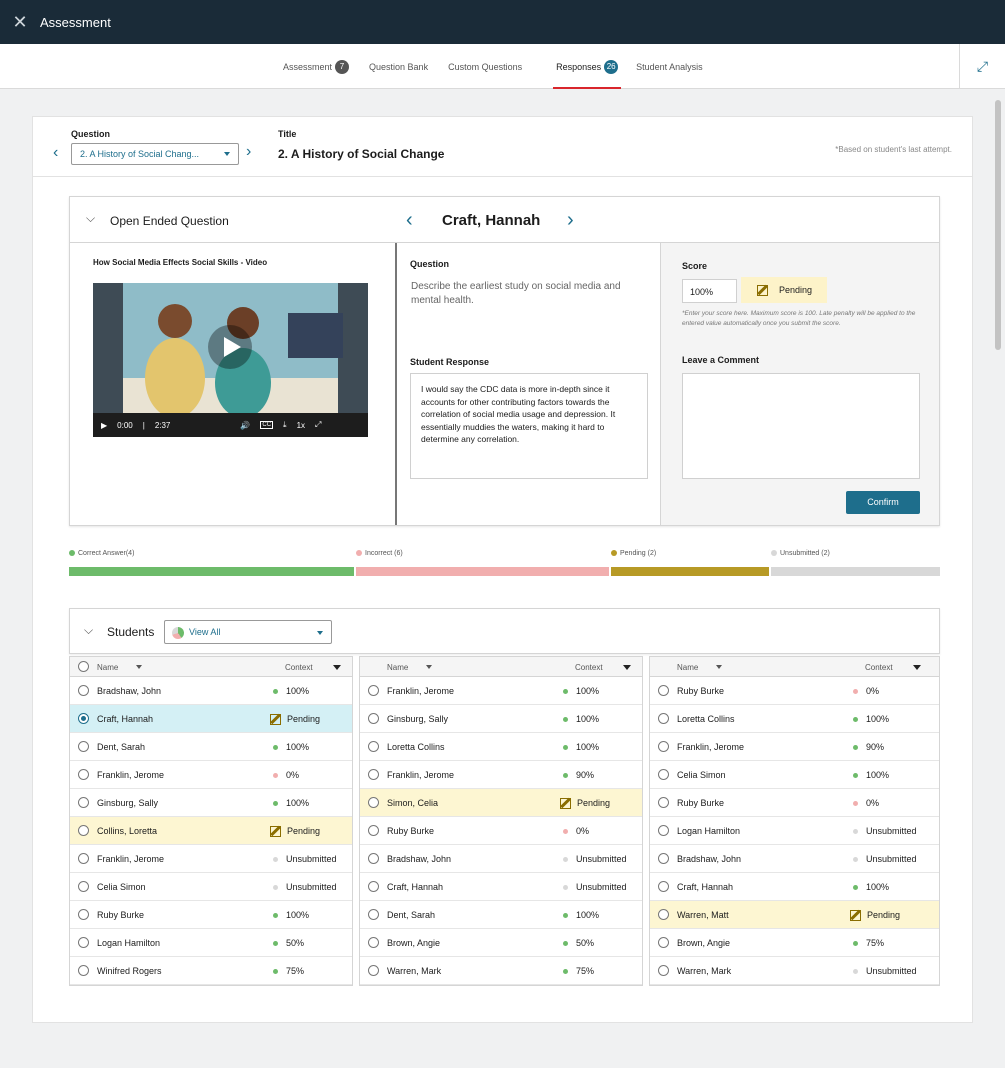  I want to click on next-student-icon: ›, so click(570, 220).